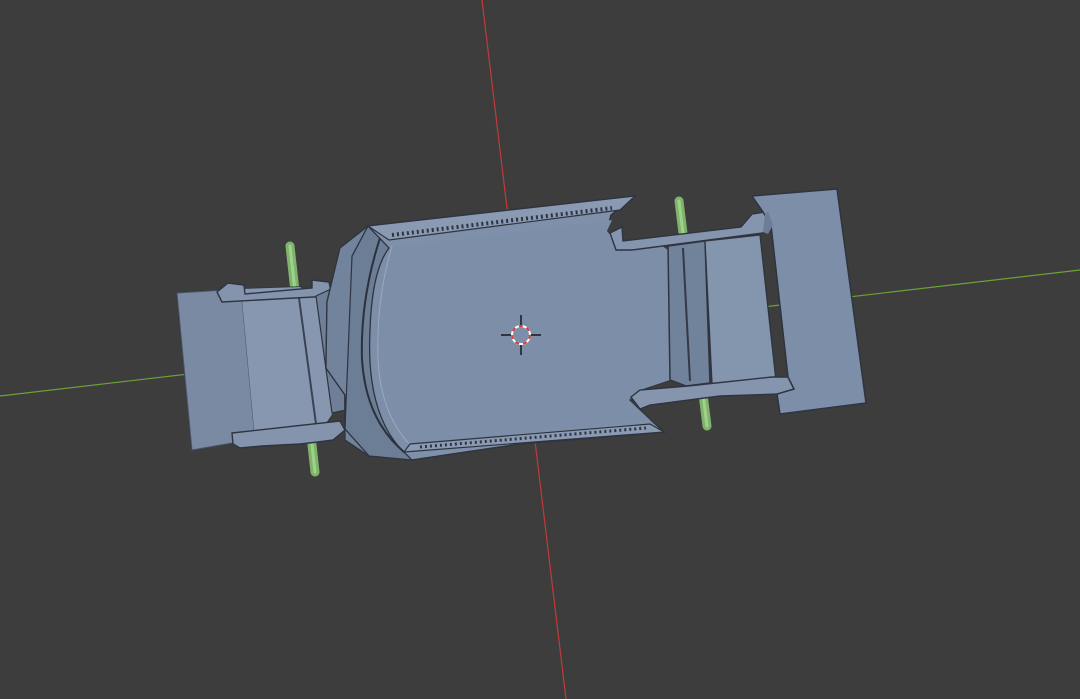 The image size is (1080, 699). What do you see at coordinates (519, 334) in the screenshot?
I see `cabin-floor` at bounding box center [519, 334].